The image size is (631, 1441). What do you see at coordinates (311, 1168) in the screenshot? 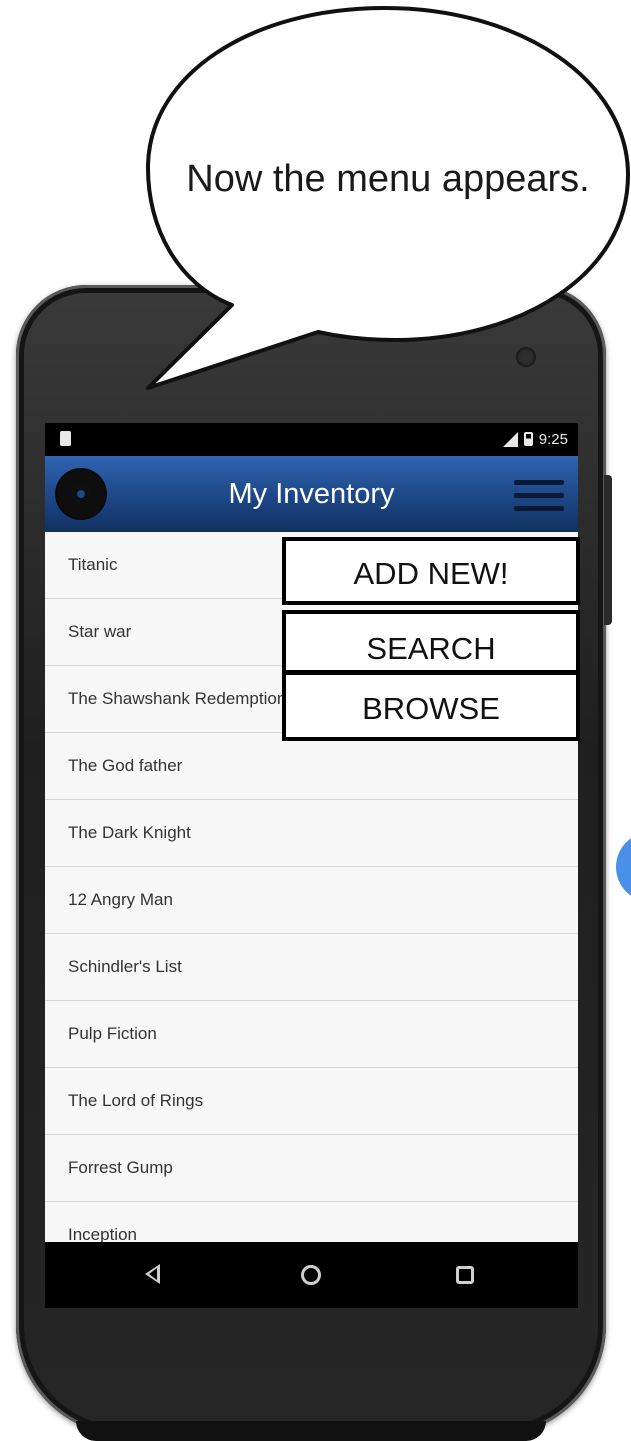
I see `list-item-forrest-gump: Forrest Gump` at bounding box center [311, 1168].